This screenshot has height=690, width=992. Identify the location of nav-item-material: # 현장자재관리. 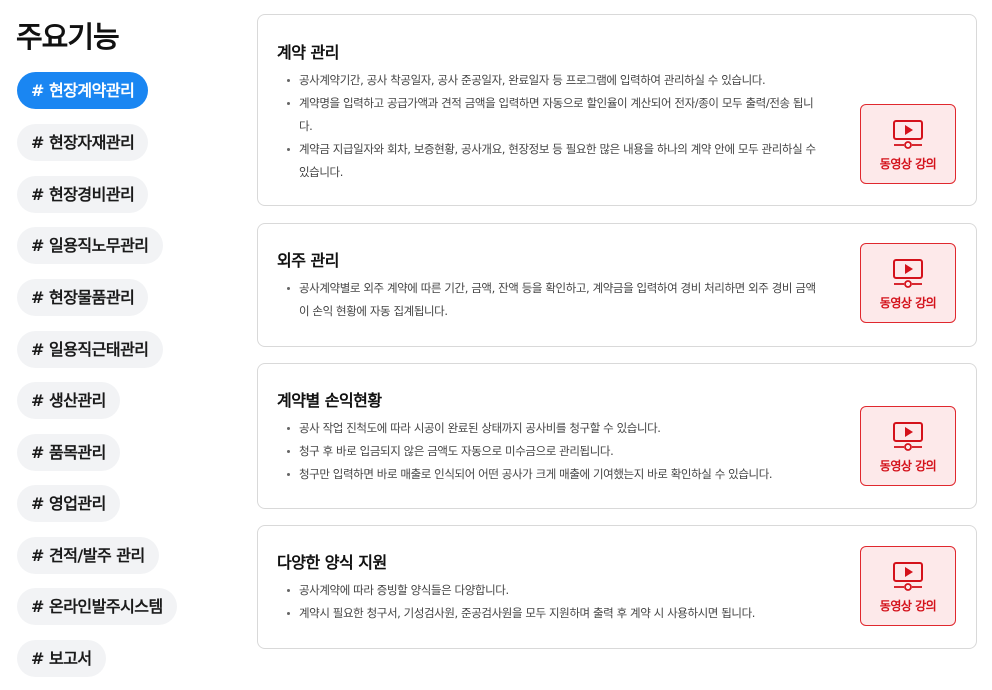
(83, 142).